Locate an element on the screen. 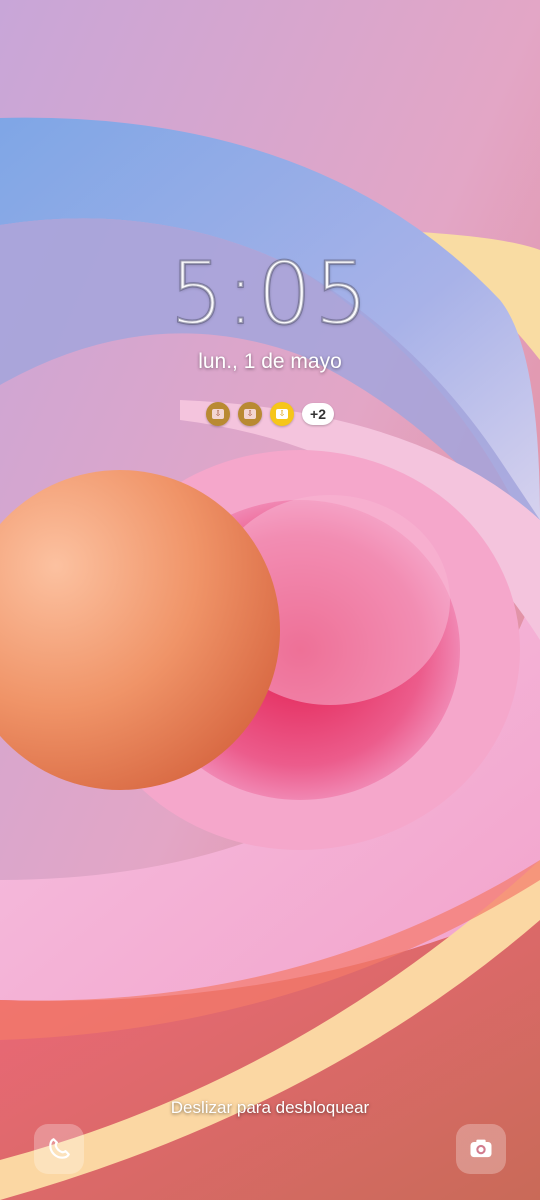  more-notifications-badge: +2 is located at coordinates (318, 414).